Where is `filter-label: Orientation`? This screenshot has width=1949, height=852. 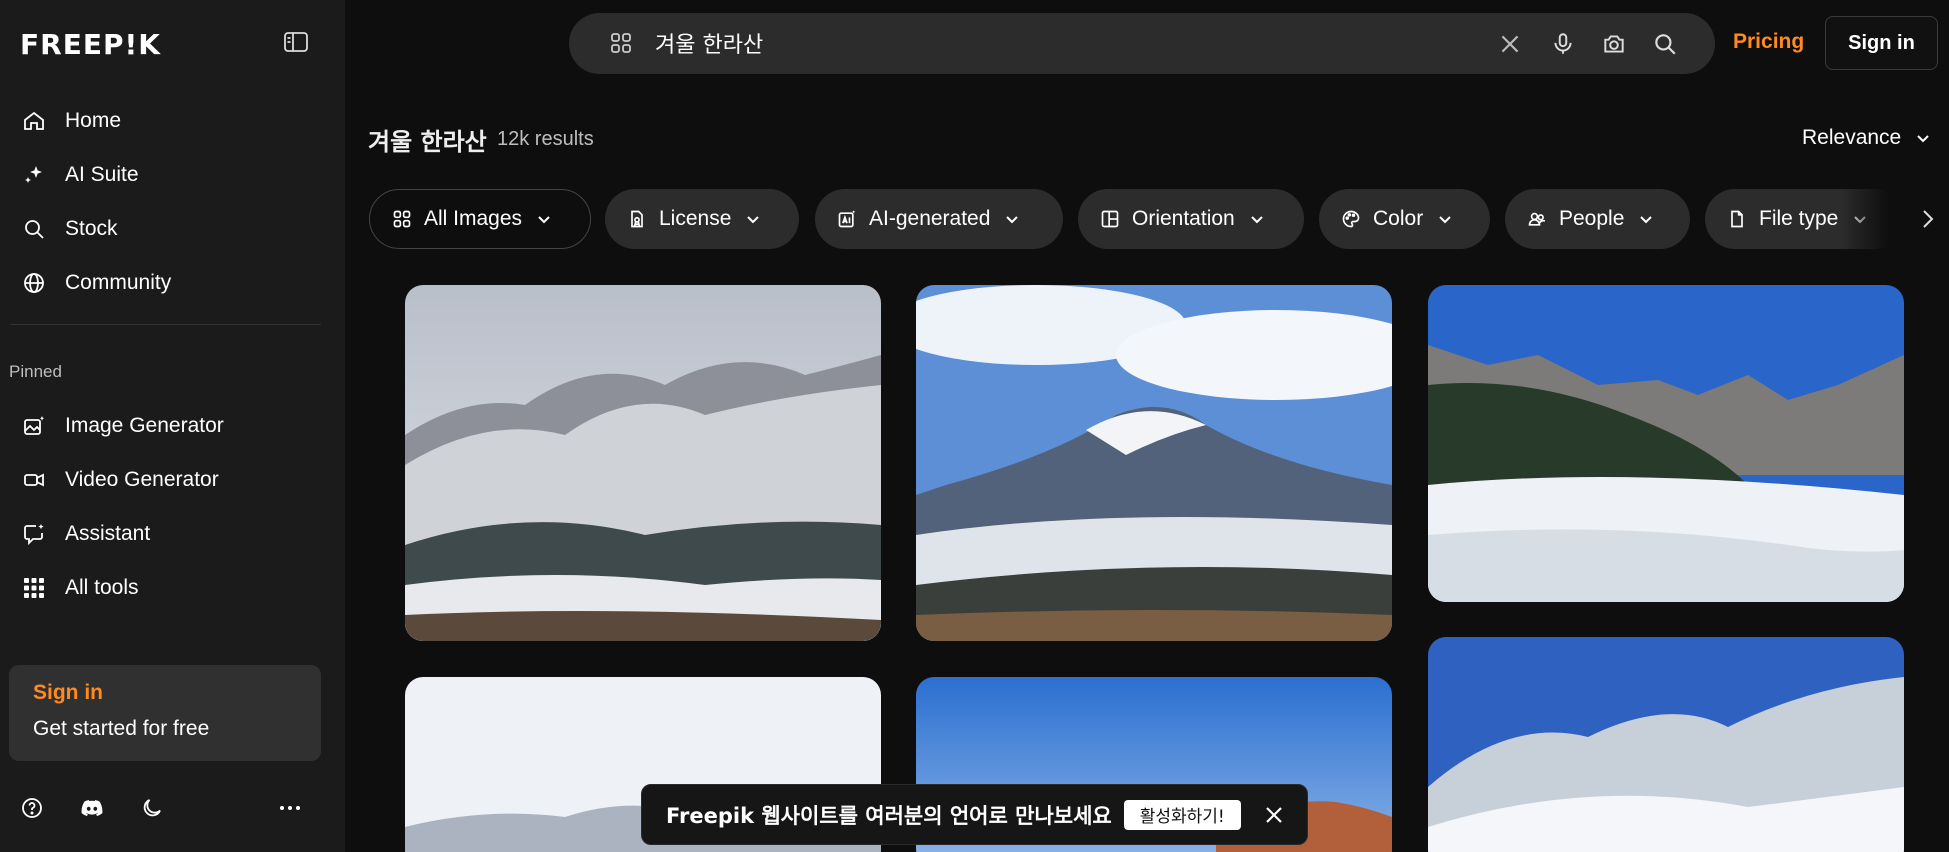 filter-label: Orientation is located at coordinates (1183, 218).